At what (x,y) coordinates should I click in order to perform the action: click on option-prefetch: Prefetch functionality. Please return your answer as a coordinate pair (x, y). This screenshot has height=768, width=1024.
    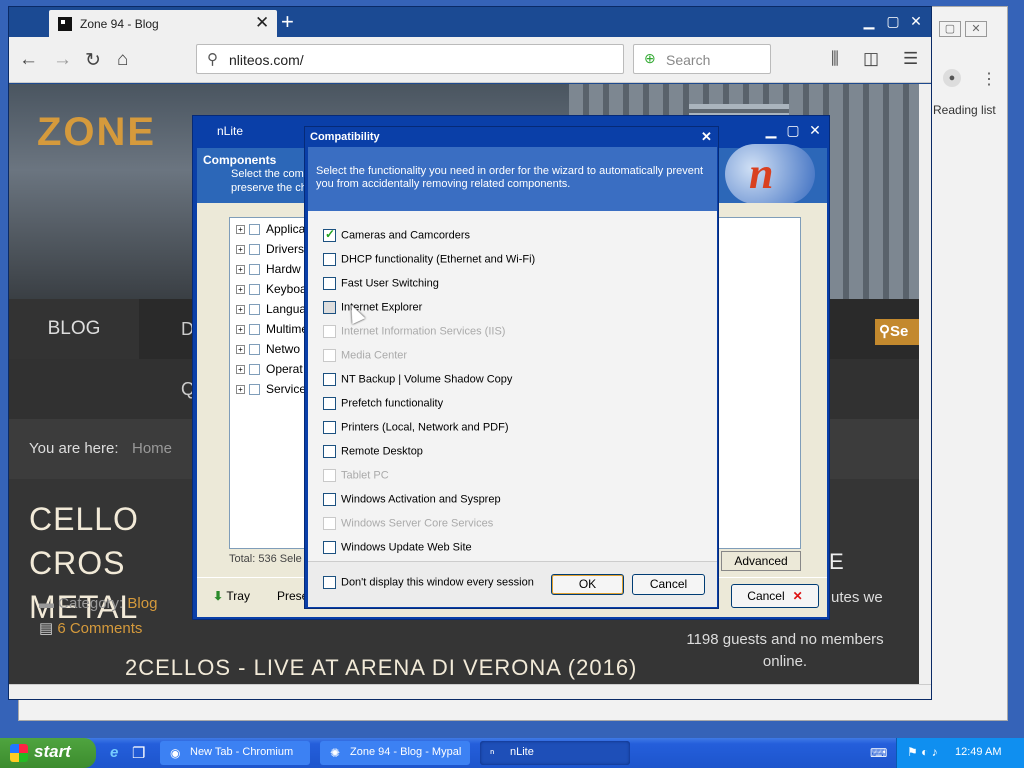
    Looking at the image, I should click on (383, 403).